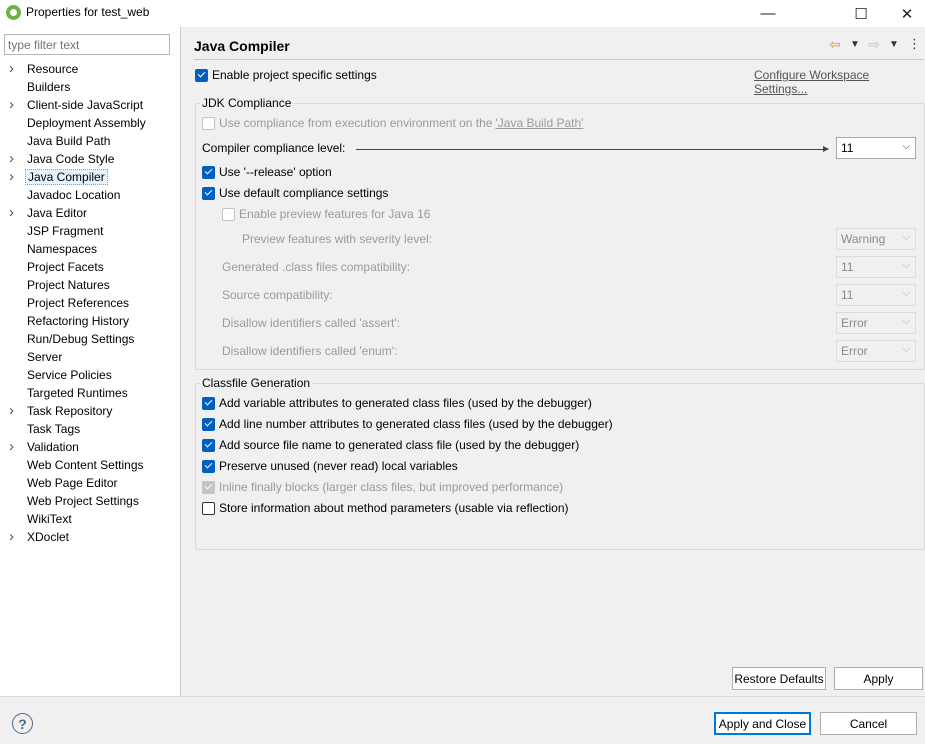  Describe the element at coordinates (88, 12) in the screenshot. I see `window-title: Properties for test_web` at that location.